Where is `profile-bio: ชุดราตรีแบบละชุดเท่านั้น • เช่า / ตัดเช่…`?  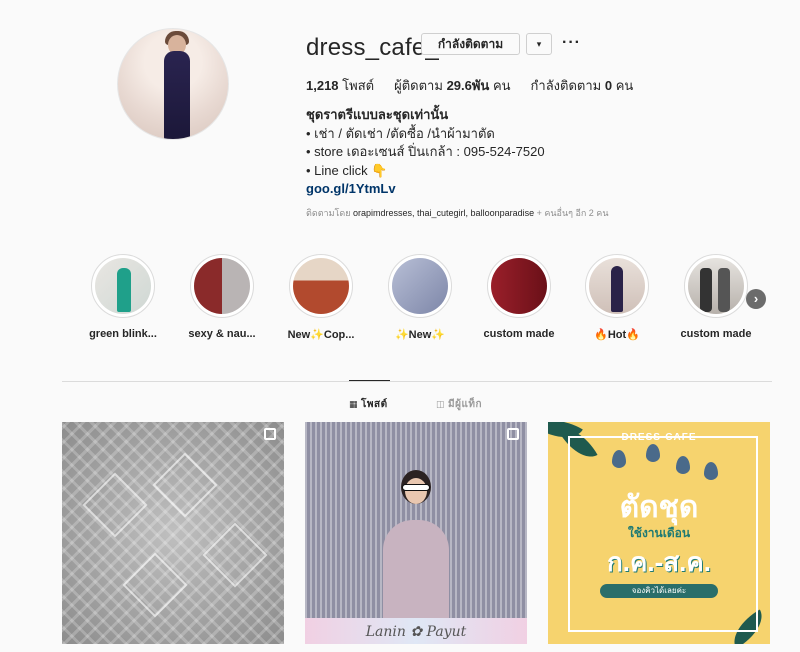 profile-bio: ชุดราตรีแบบละชุดเท่านั้น • เช่า / ตัดเช่… is located at coordinates (425, 152).